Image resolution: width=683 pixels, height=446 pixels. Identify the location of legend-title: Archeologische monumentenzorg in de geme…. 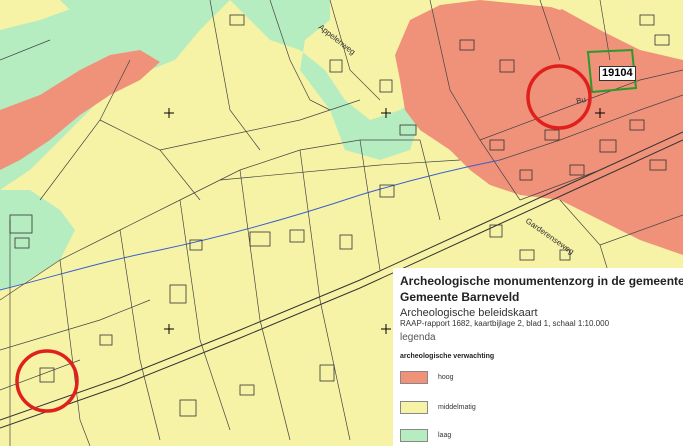
(541, 281).